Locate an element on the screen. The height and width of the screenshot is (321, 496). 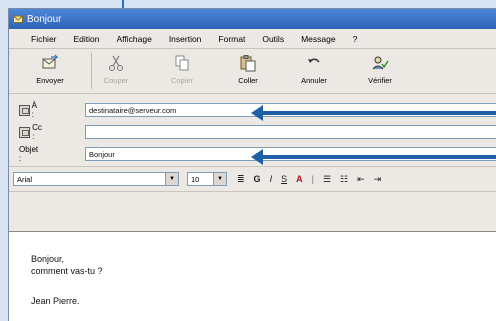
check-names-icon is located at coordinates (380, 63).